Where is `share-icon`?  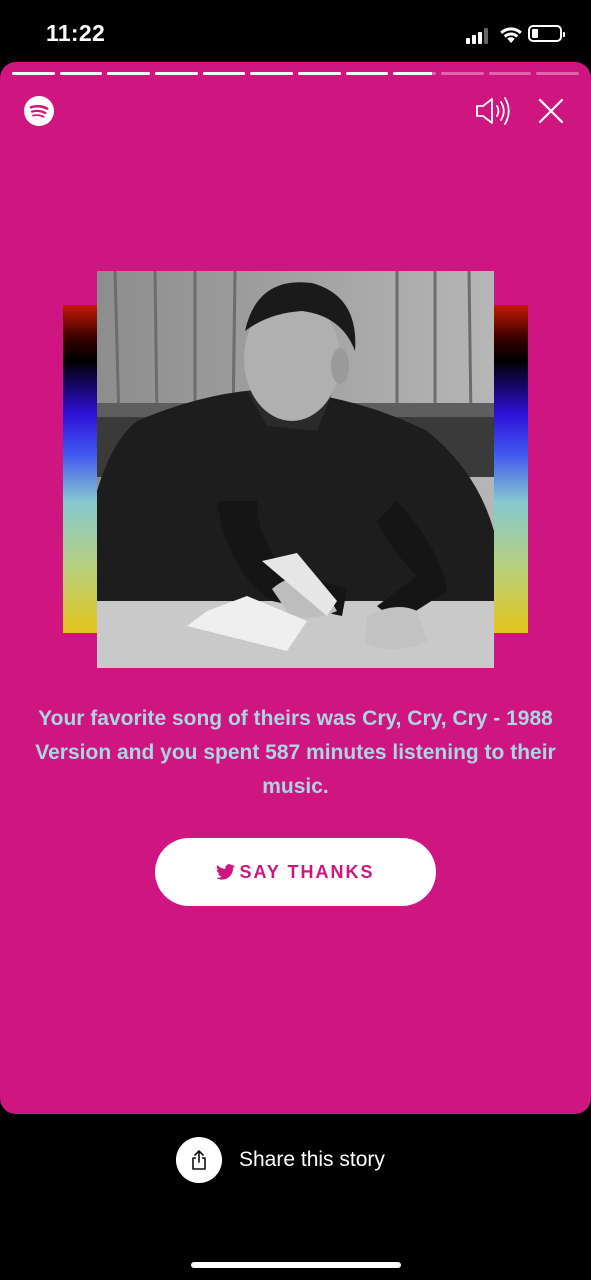 share-icon is located at coordinates (199, 1160).